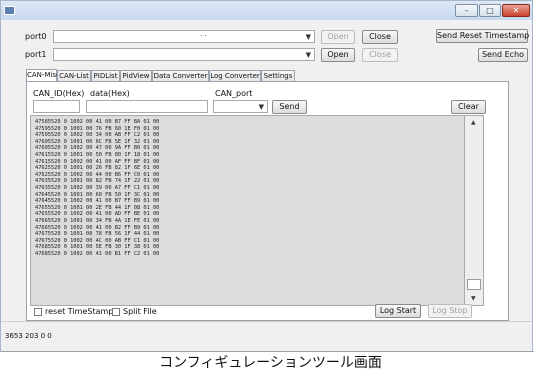 The width and height of the screenshot is (541, 372). Describe the element at coordinates (380, 37) in the screenshot. I see `port0-close-button: Close` at that location.